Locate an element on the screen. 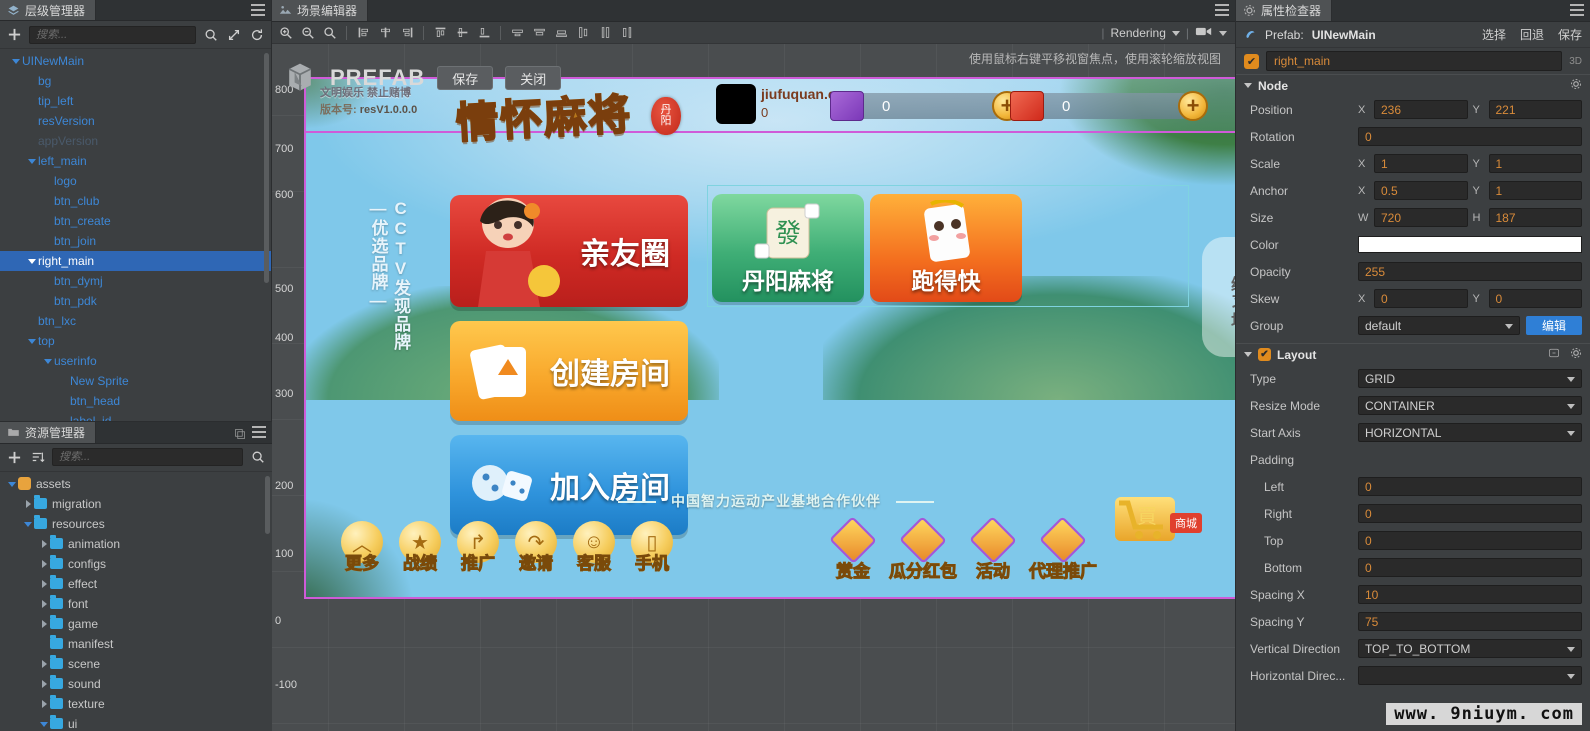 The height and width of the screenshot is (731, 1590). bottom-item-瓜分红包: 瓜分红包 is located at coordinates (923, 549).